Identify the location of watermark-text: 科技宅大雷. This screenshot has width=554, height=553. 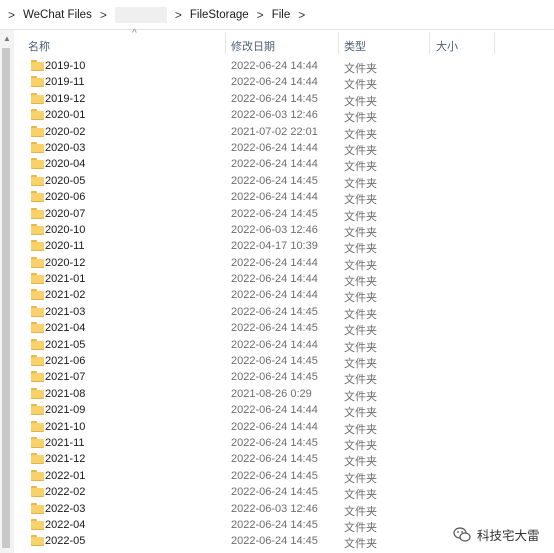
(508, 535).